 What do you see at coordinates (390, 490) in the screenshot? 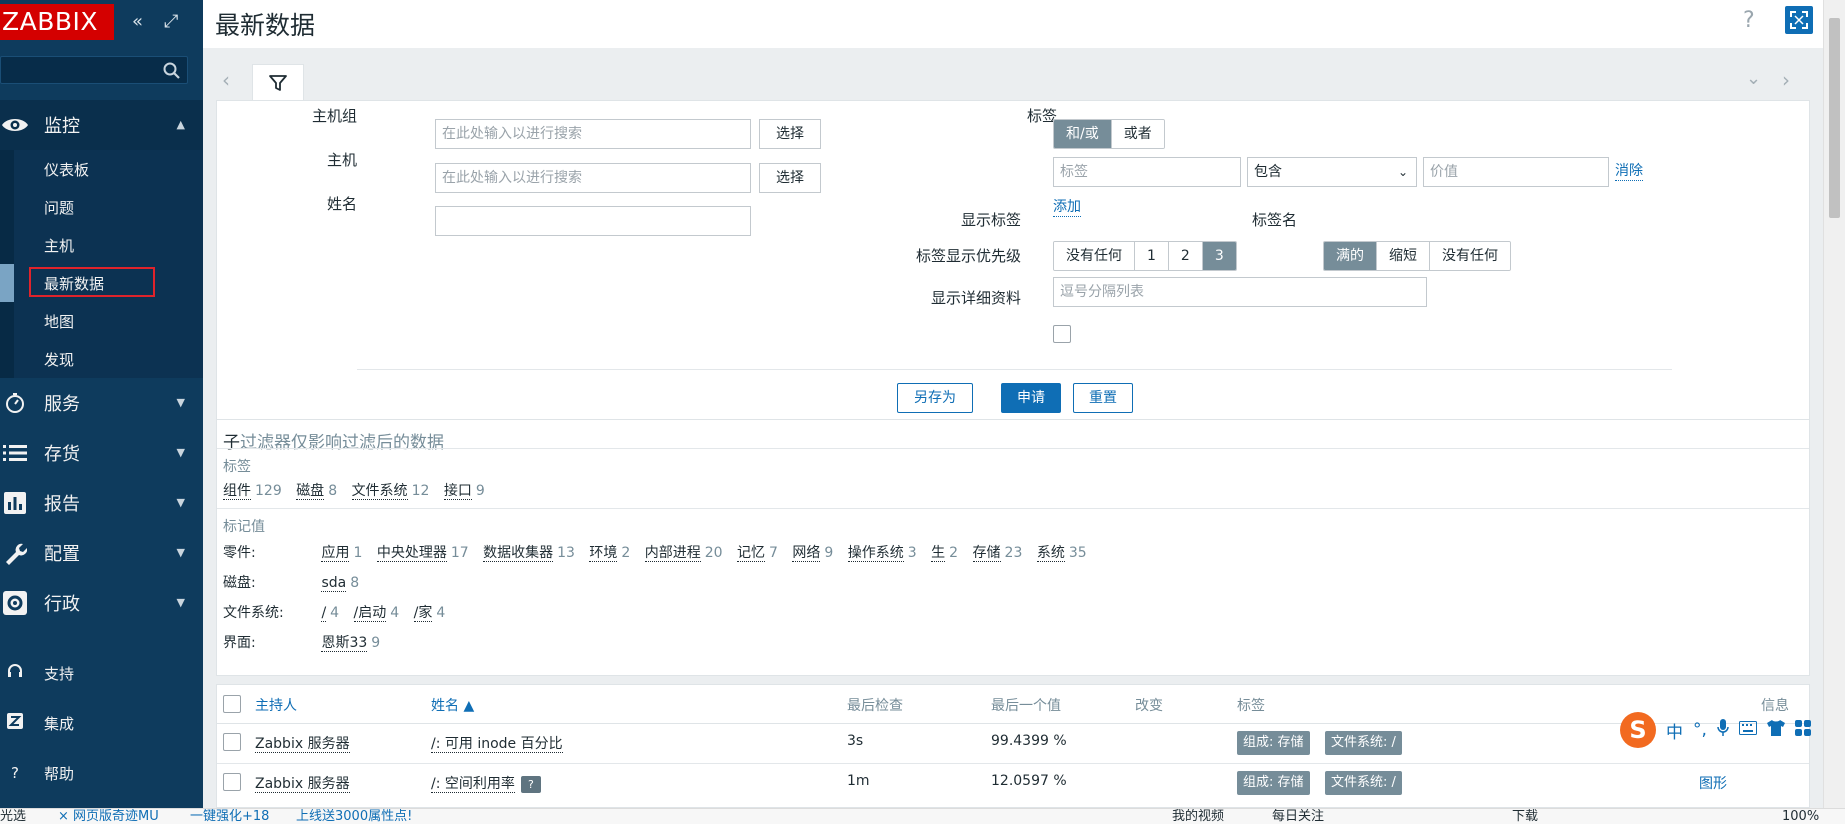
I see `subfilter-tag: 文件系统 12` at bounding box center [390, 490].